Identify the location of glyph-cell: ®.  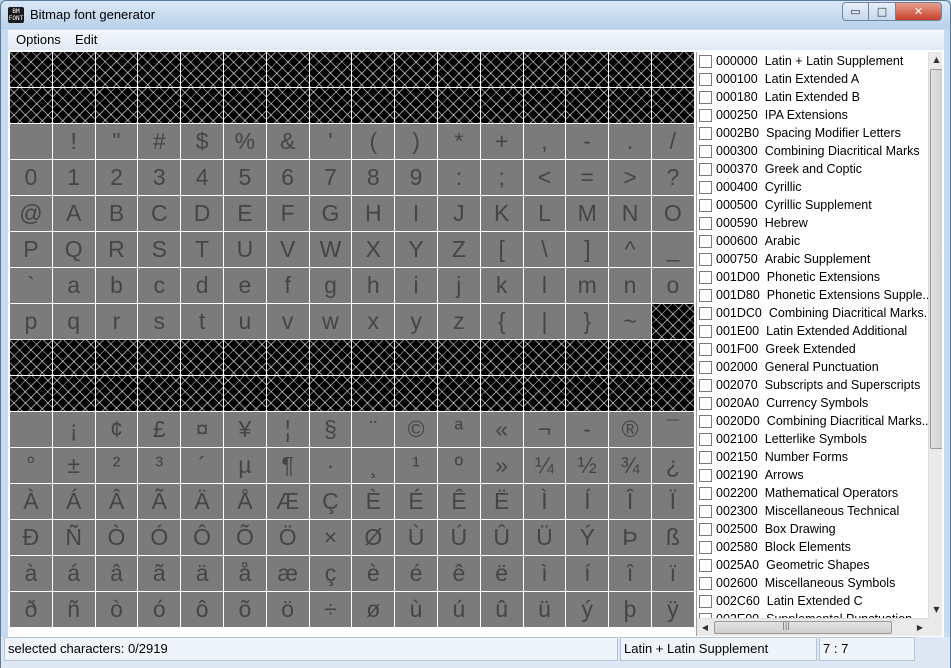
(630, 430).